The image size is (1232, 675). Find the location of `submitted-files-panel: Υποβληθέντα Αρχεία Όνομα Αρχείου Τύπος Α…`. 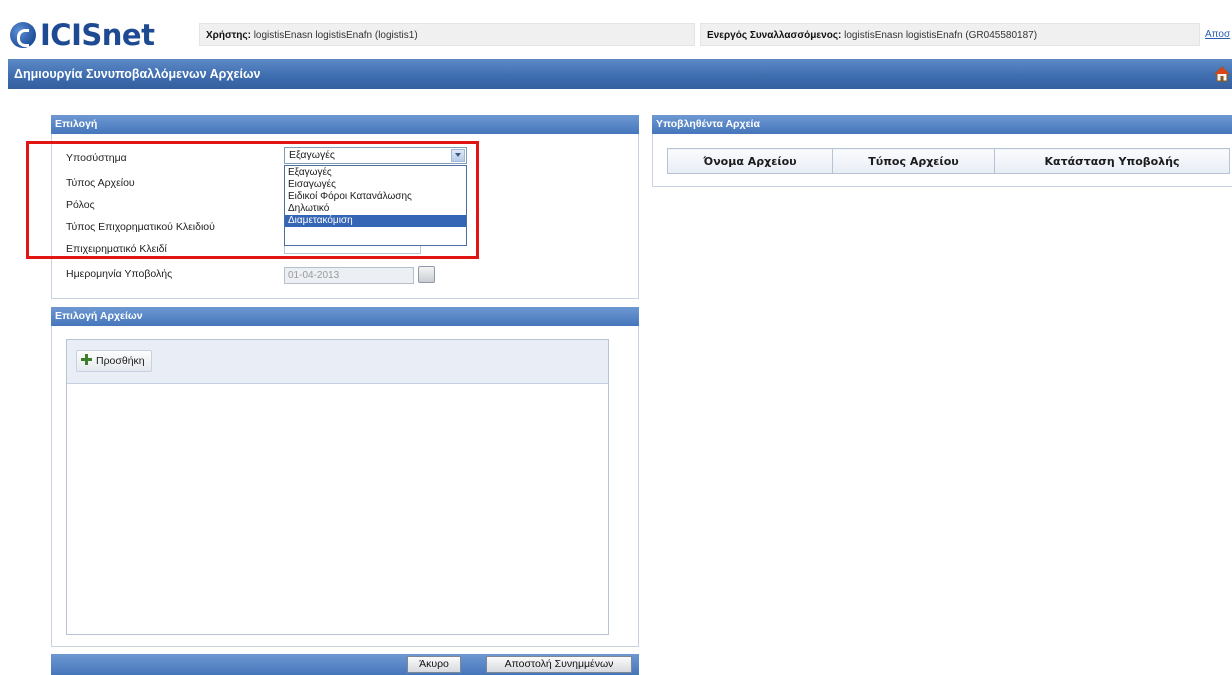

submitted-files-panel: Υποβληθέντα Αρχεία Όνομα Αρχείου Τύπος Α… is located at coordinates (942, 151).